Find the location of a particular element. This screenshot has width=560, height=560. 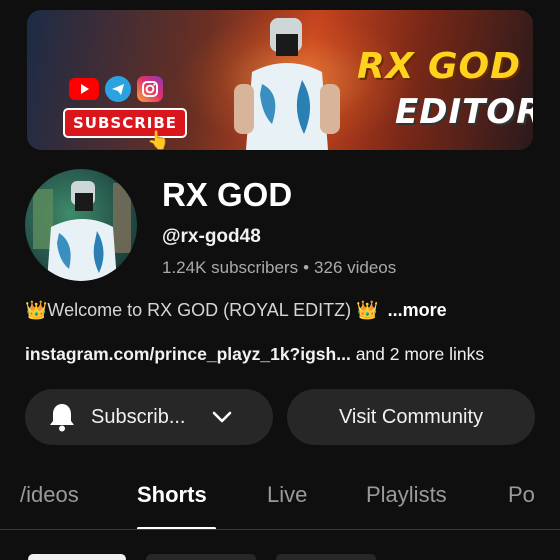

channel-avatar is located at coordinates (81, 225).